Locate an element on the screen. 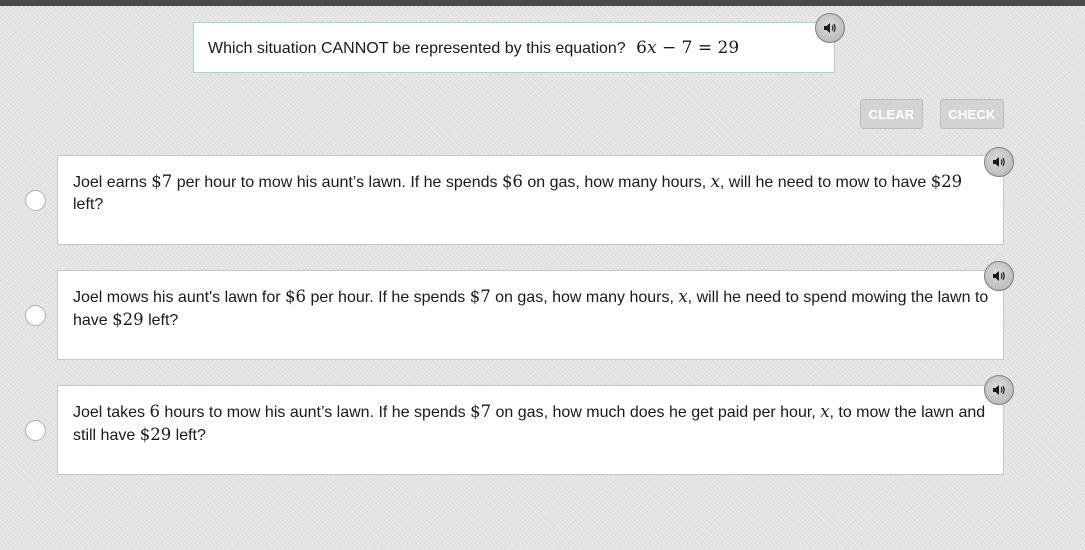 This screenshot has height=550, width=1085. option-1-audio-button is located at coordinates (999, 162).